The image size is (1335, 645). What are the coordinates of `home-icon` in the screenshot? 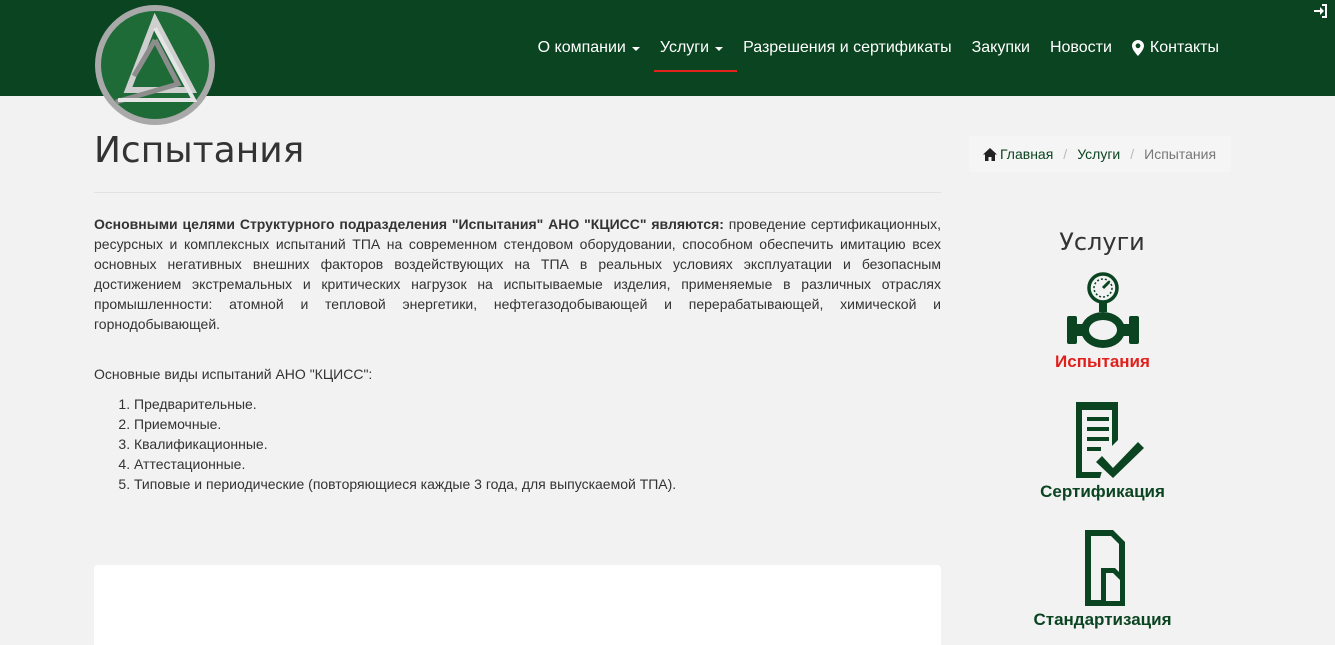 It's located at (990, 154).